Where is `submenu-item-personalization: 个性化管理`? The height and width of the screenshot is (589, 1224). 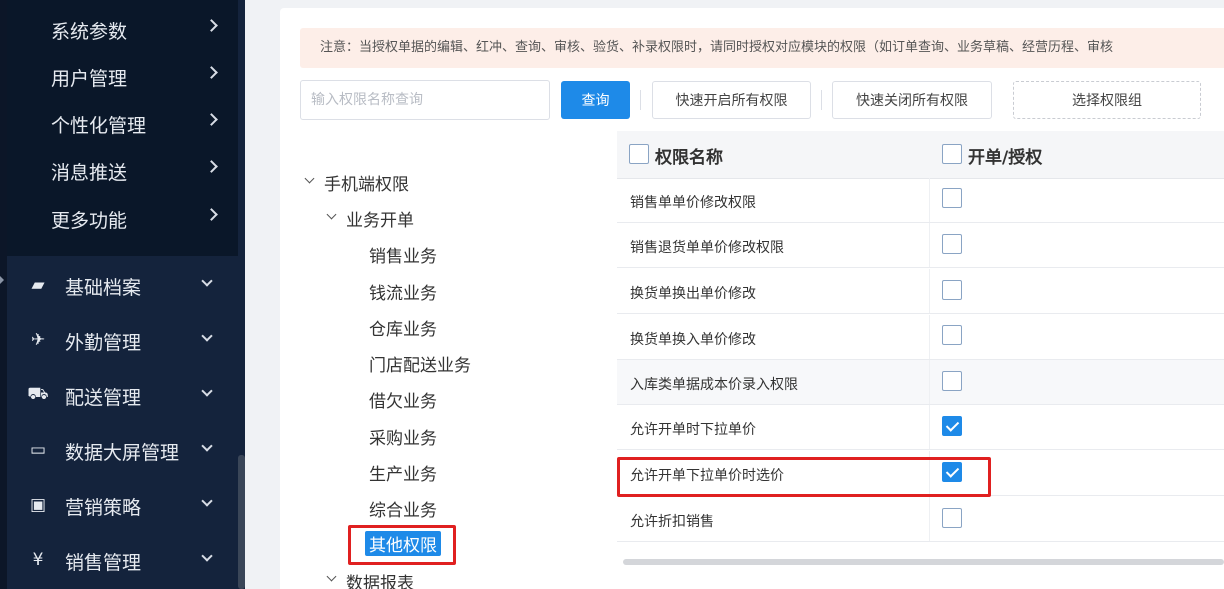 submenu-item-personalization: 个性化管理 is located at coordinates (122, 124).